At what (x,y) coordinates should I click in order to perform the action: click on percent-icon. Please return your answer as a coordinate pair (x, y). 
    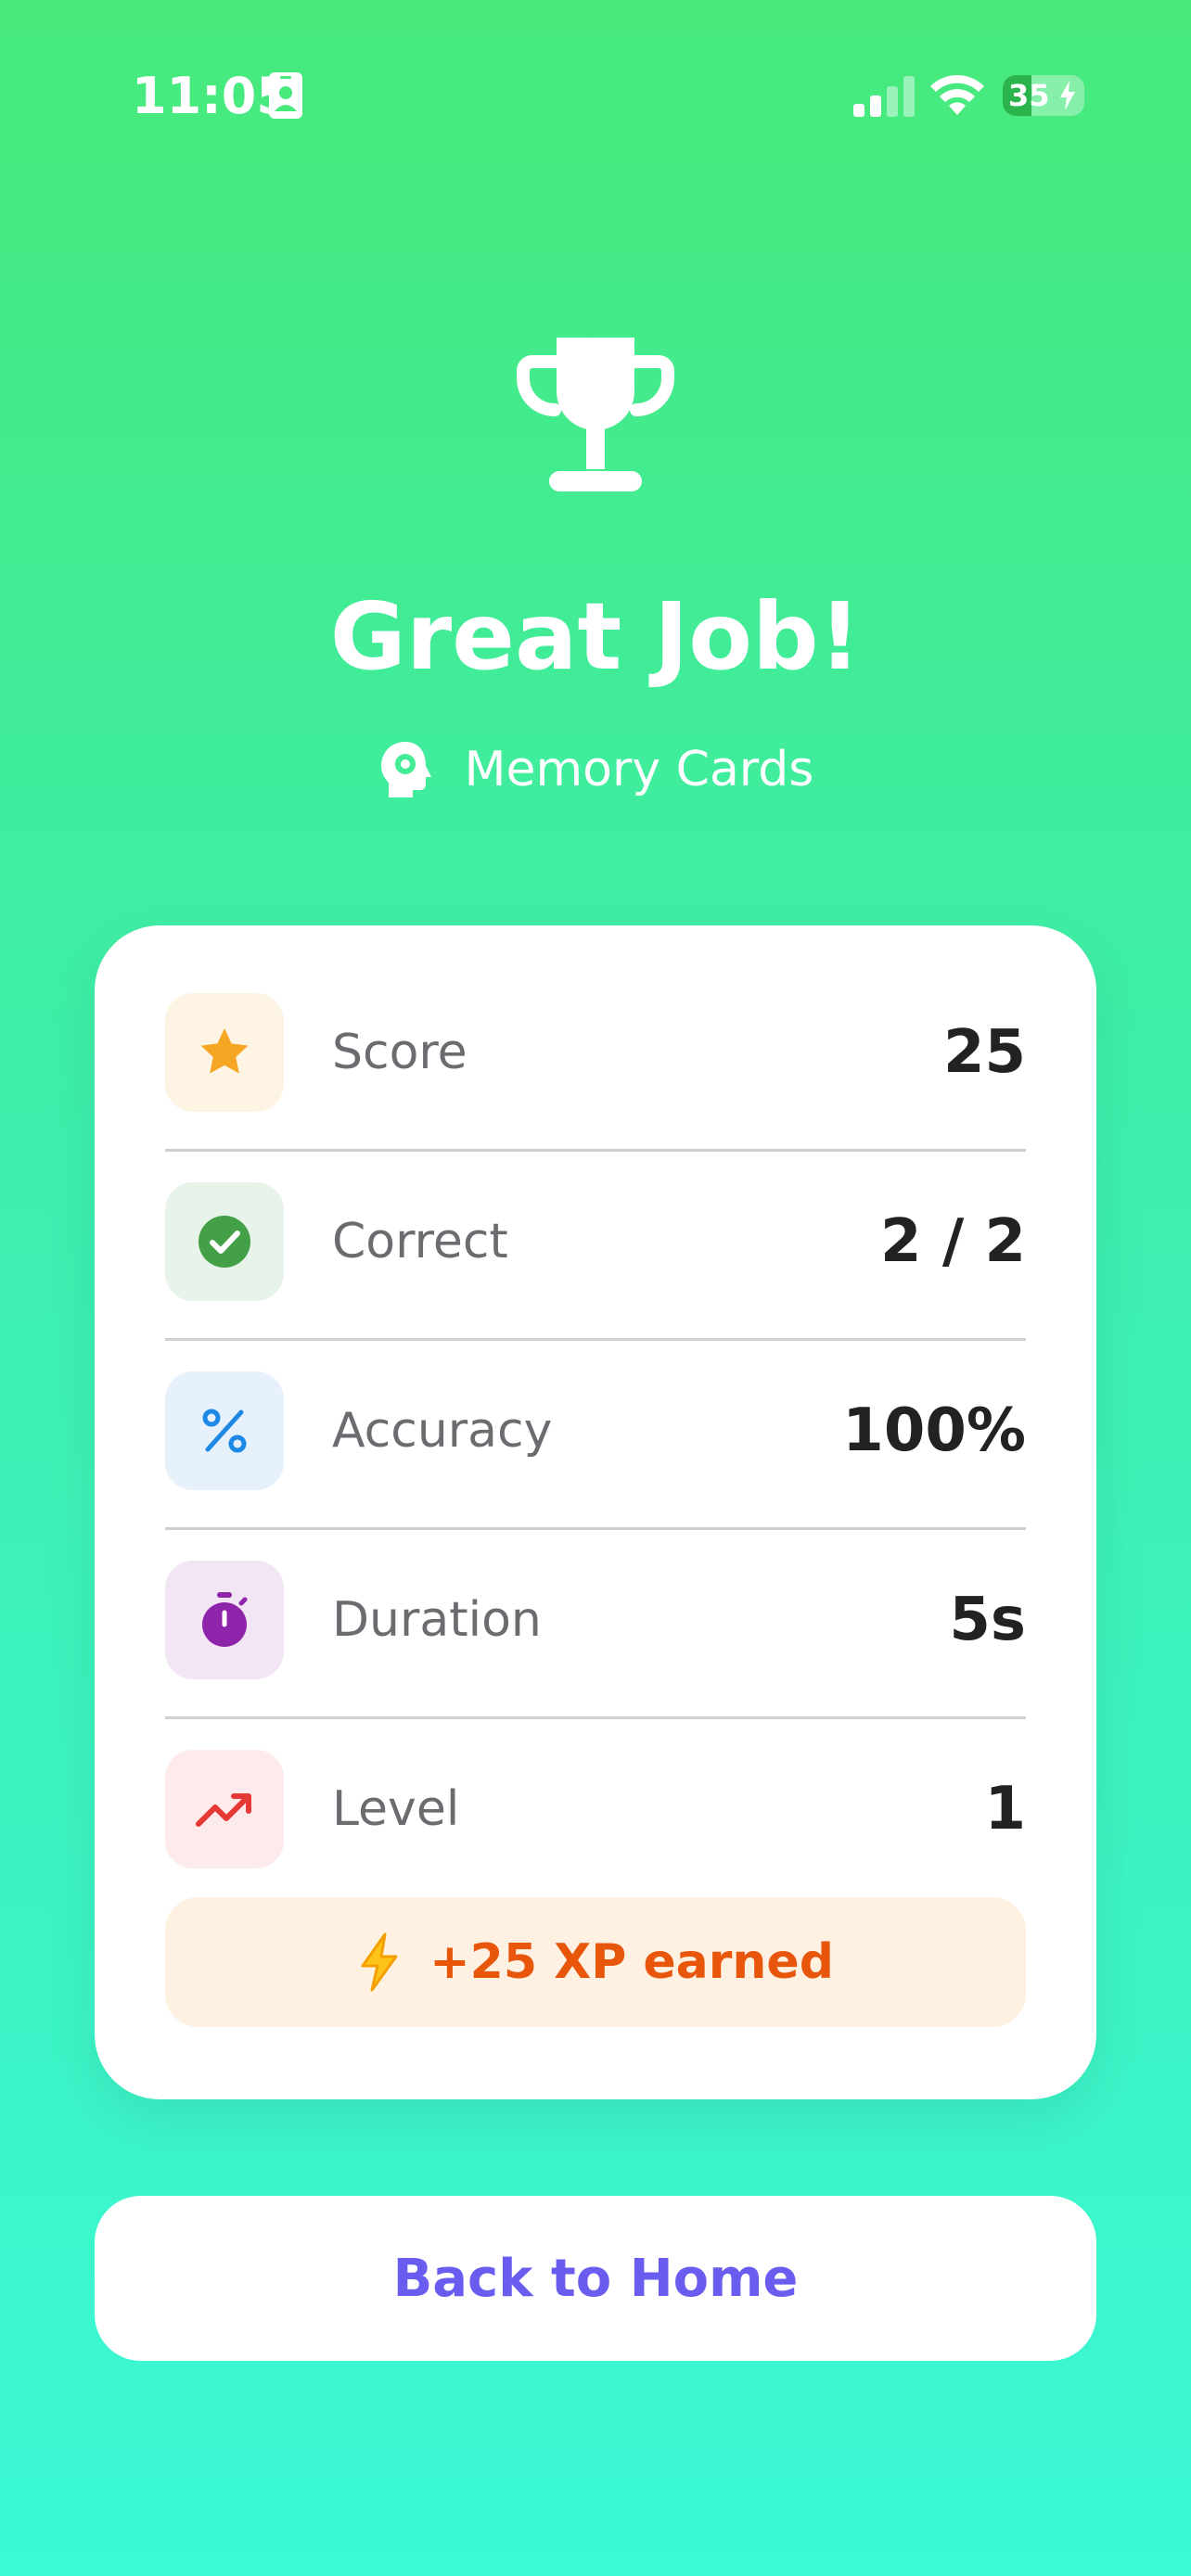
    Looking at the image, I should click on (224, 1431).